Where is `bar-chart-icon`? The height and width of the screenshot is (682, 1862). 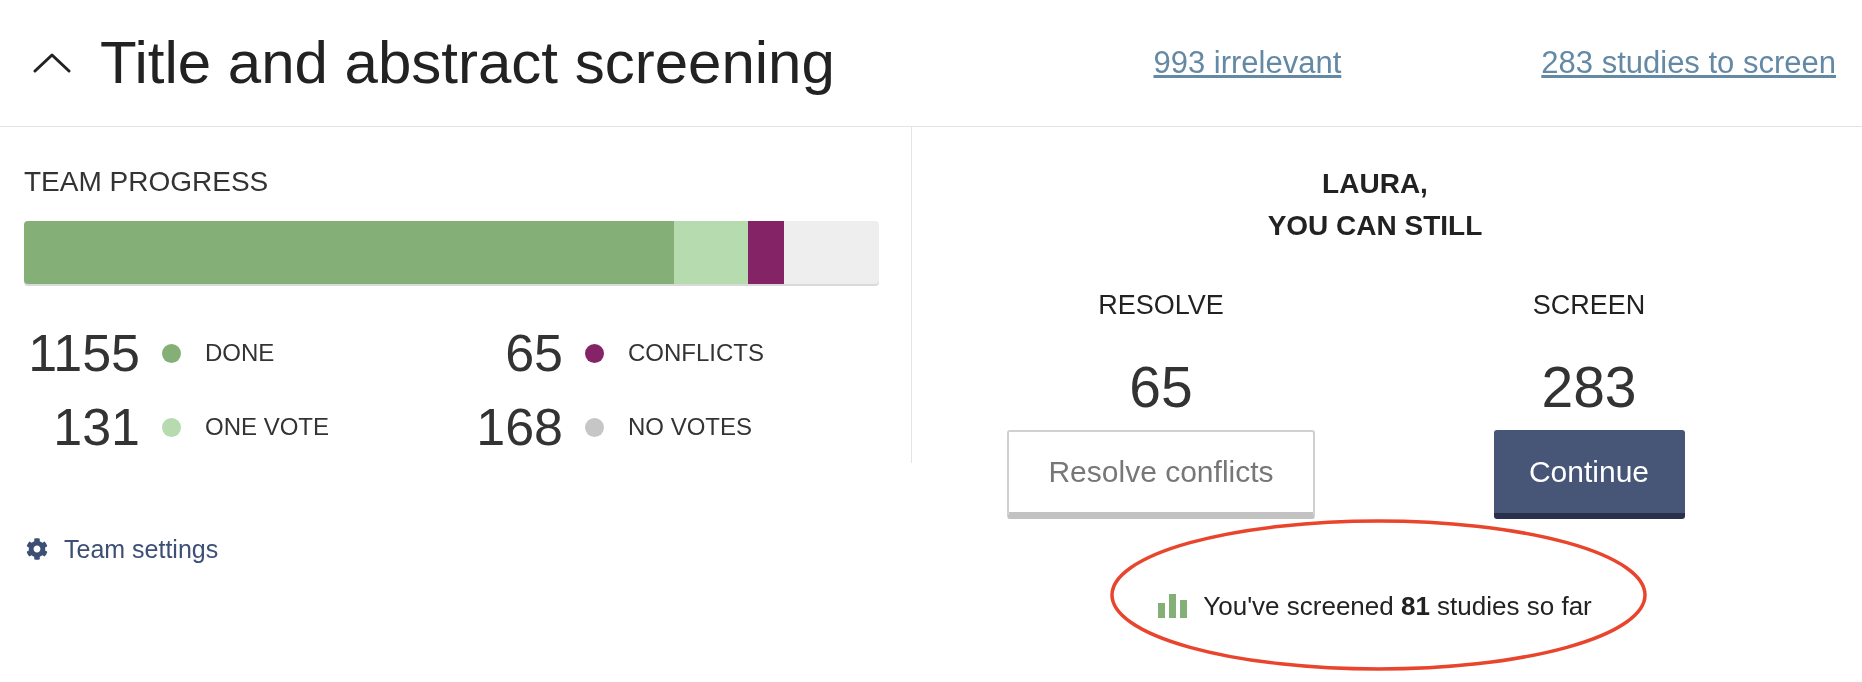
bar-chart-icon is located at coordinates (1173, 606).